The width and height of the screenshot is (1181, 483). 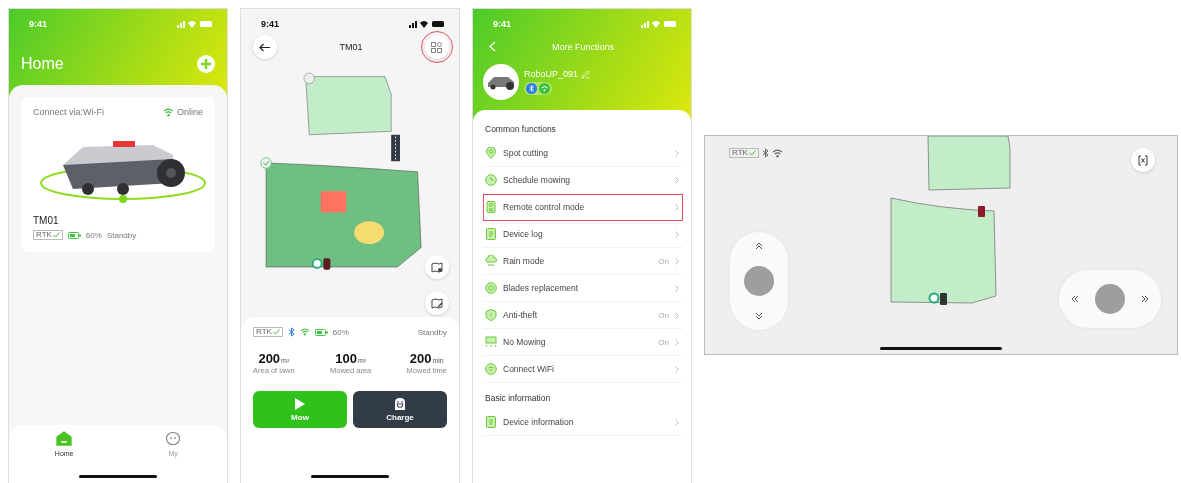 I want to click on device-avatar, so click(x=501, y=82).